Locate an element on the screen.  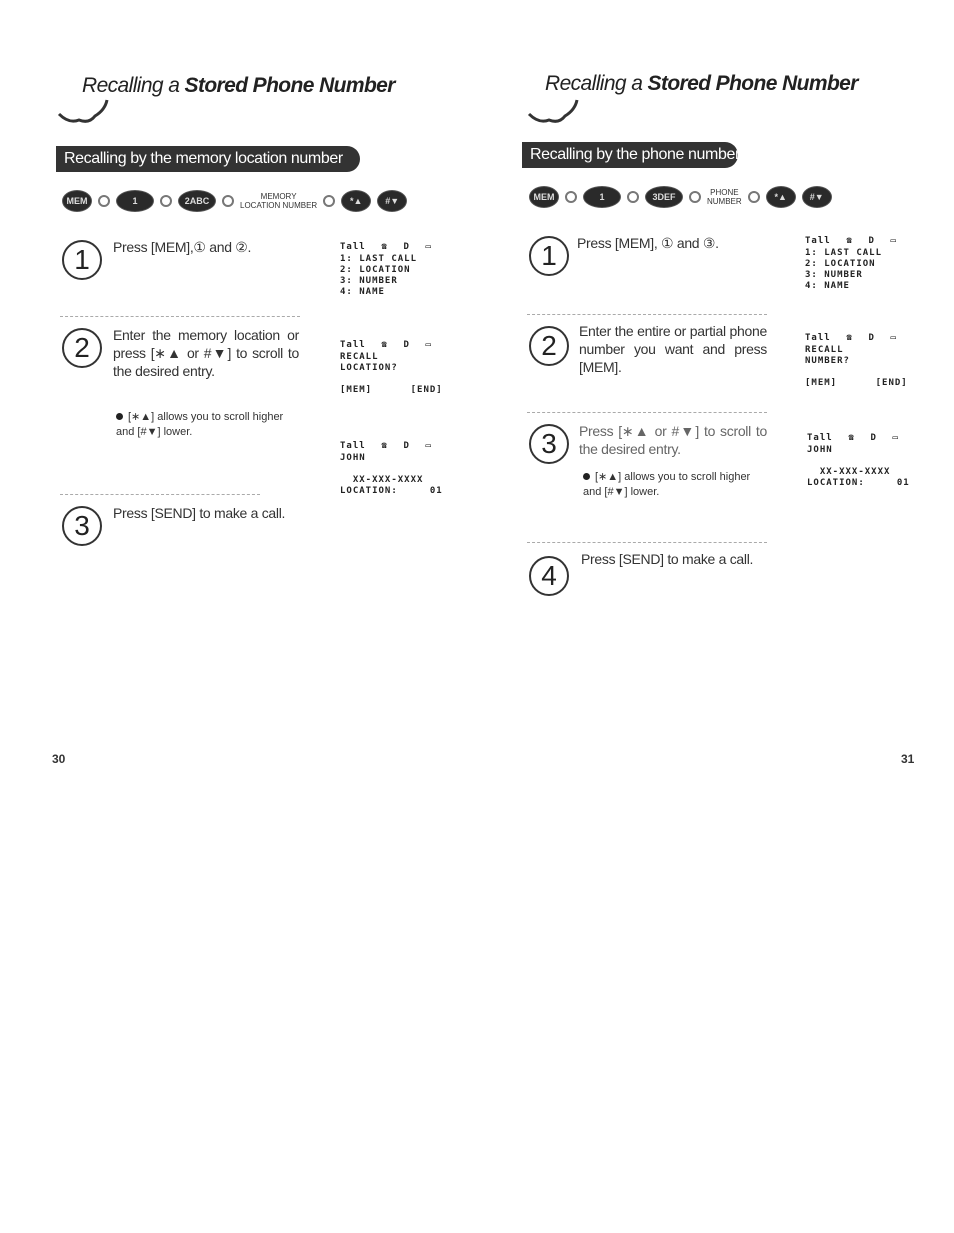
bullet-icon is located at coordinates (119, 416).